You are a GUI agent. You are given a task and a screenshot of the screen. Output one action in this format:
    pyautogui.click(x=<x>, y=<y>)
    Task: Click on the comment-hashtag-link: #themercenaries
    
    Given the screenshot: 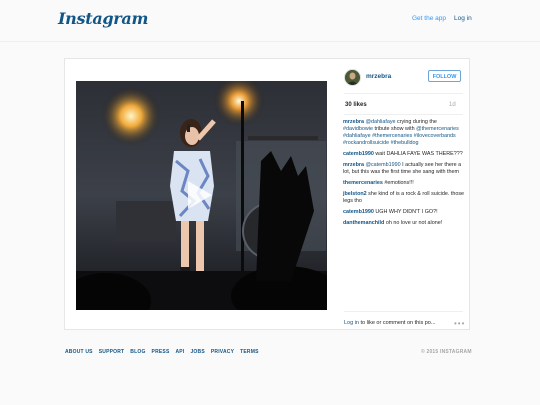 What is the action you would take?
    pyautogui.click(x=392, y=136)
    